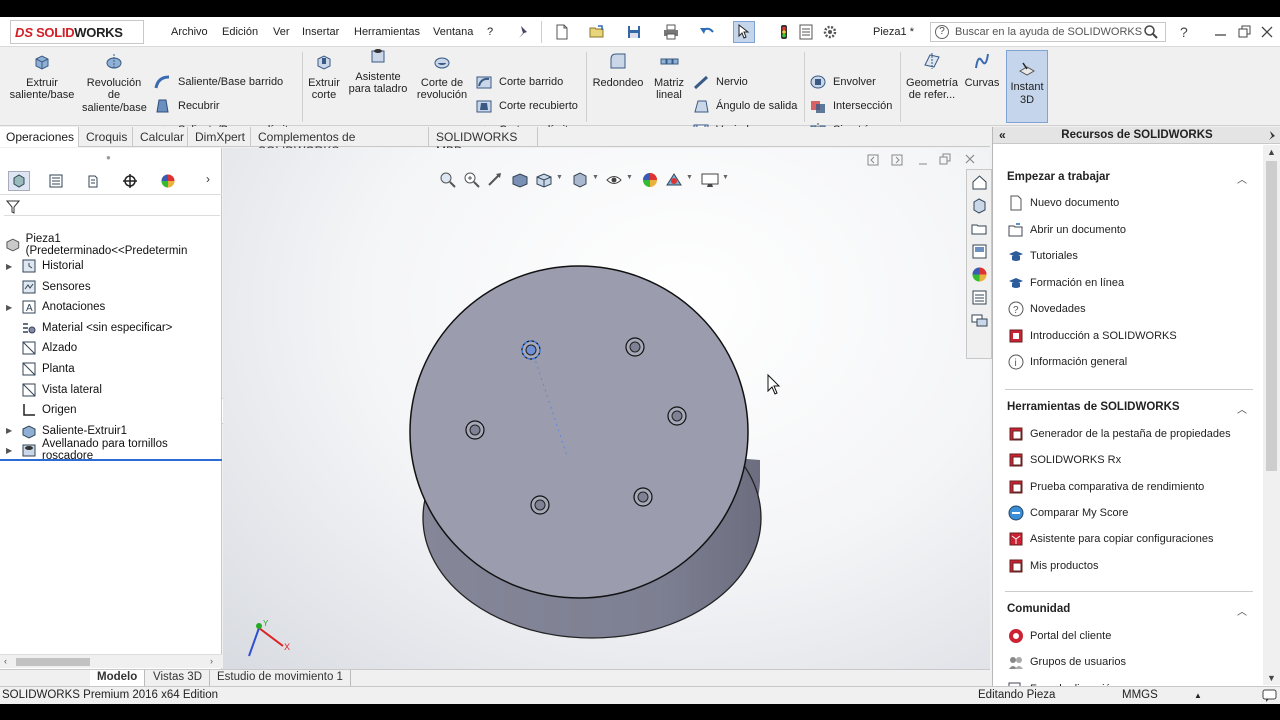  What do you see at coordinates (42, 76) in the screenshot?
I see `extrude-boss-button: Extruir saliente/base` at bounding box center [42, 76].